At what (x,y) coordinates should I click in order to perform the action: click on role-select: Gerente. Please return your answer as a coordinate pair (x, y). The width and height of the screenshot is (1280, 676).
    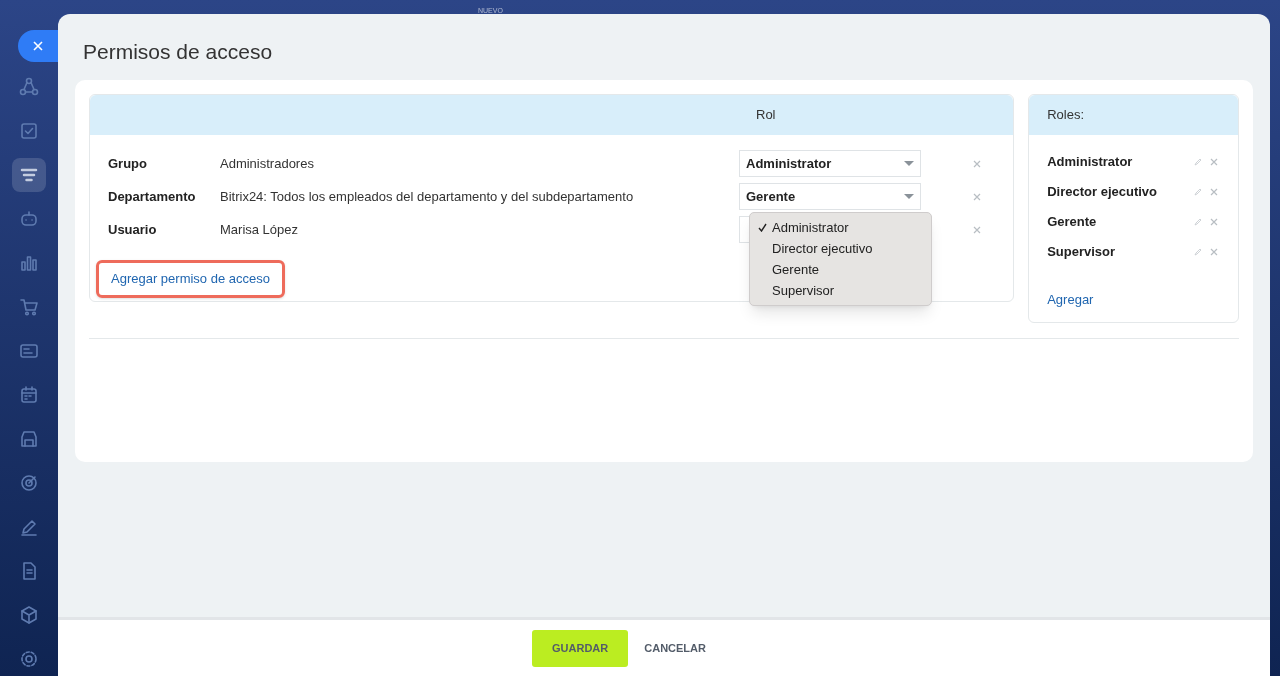
    Looking at the image, I should click on (830, 196).